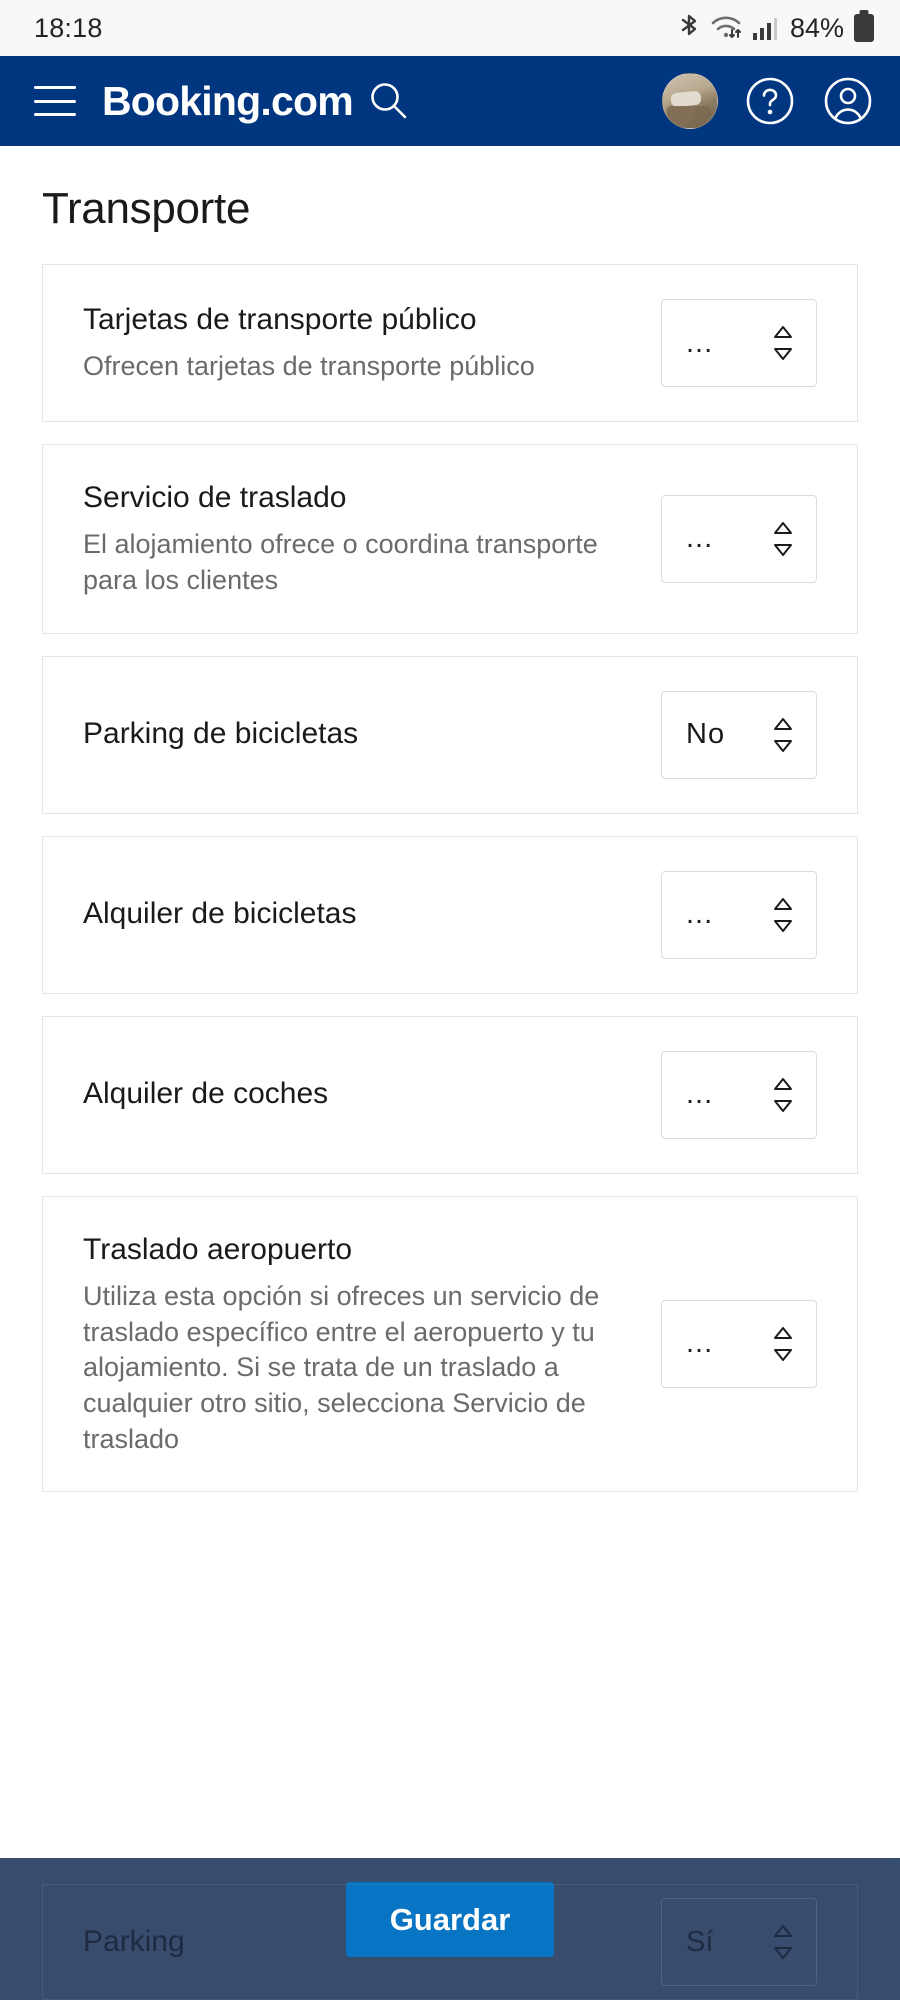  I want to click on page-title: Transporte, so click(146, 208).